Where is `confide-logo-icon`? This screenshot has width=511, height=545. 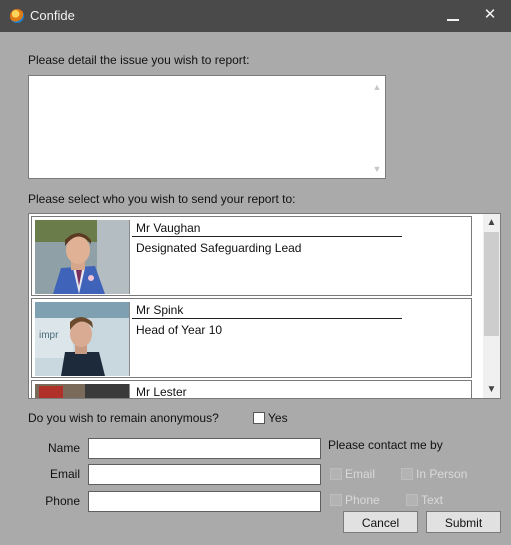 confide-logo-icon is located at coordinates (17, 16).